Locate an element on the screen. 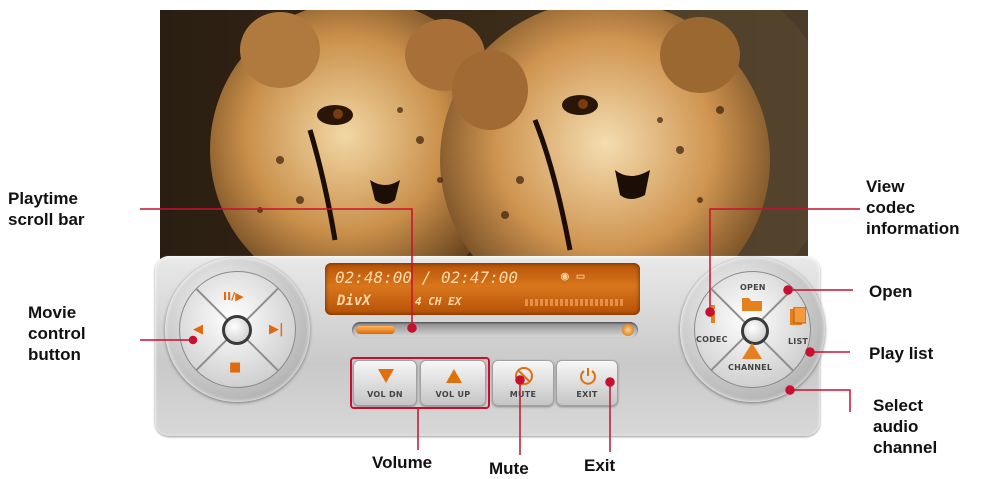 The image size is (1001, 479). callout-volume: Volume is located at coordinates (402, 462).